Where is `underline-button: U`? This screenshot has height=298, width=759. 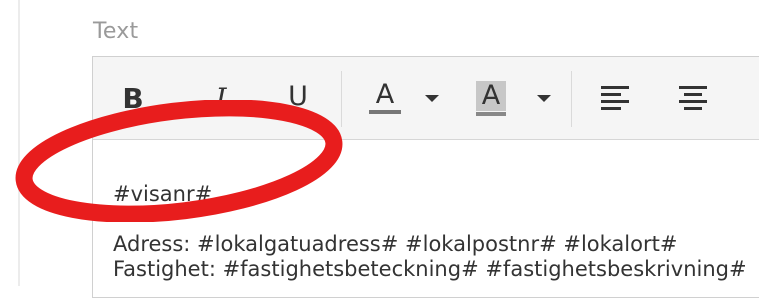 underline-button: U is located at coordinates (298, 98).